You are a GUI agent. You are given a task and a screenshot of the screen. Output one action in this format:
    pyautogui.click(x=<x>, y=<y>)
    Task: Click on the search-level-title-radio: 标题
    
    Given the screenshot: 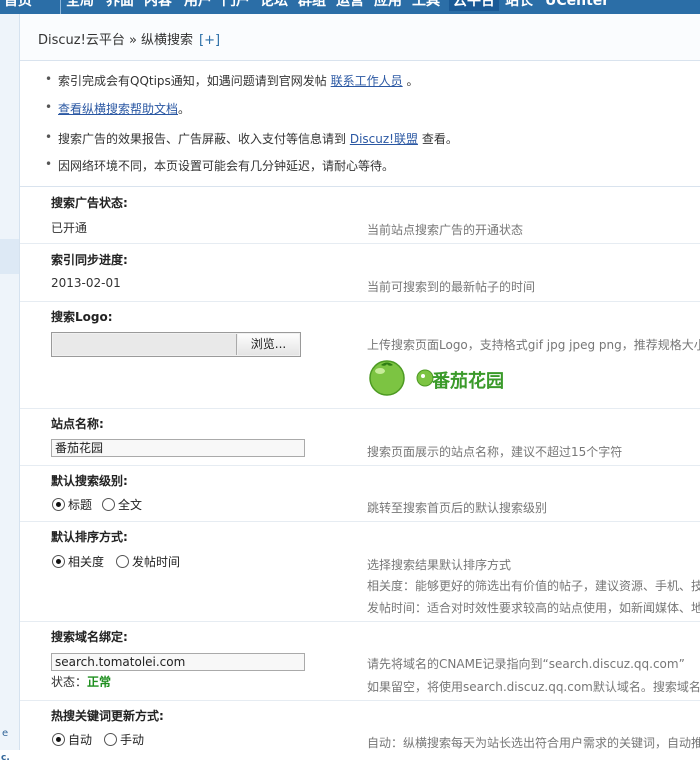 What is the action you would take?
    pyautogui.click(x=72, y=504)
    